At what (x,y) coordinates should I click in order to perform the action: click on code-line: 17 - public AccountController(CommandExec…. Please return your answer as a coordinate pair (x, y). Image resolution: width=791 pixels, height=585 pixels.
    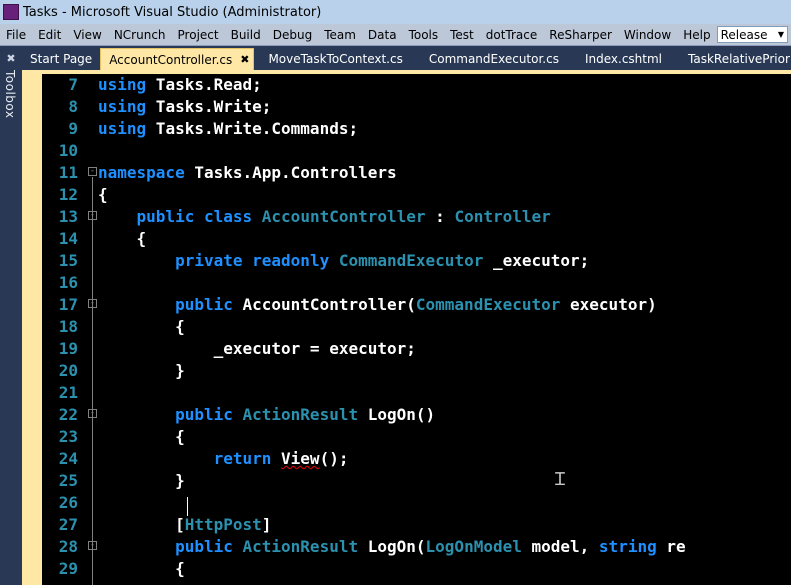
    Looking at the image, I should click on (416, 305).